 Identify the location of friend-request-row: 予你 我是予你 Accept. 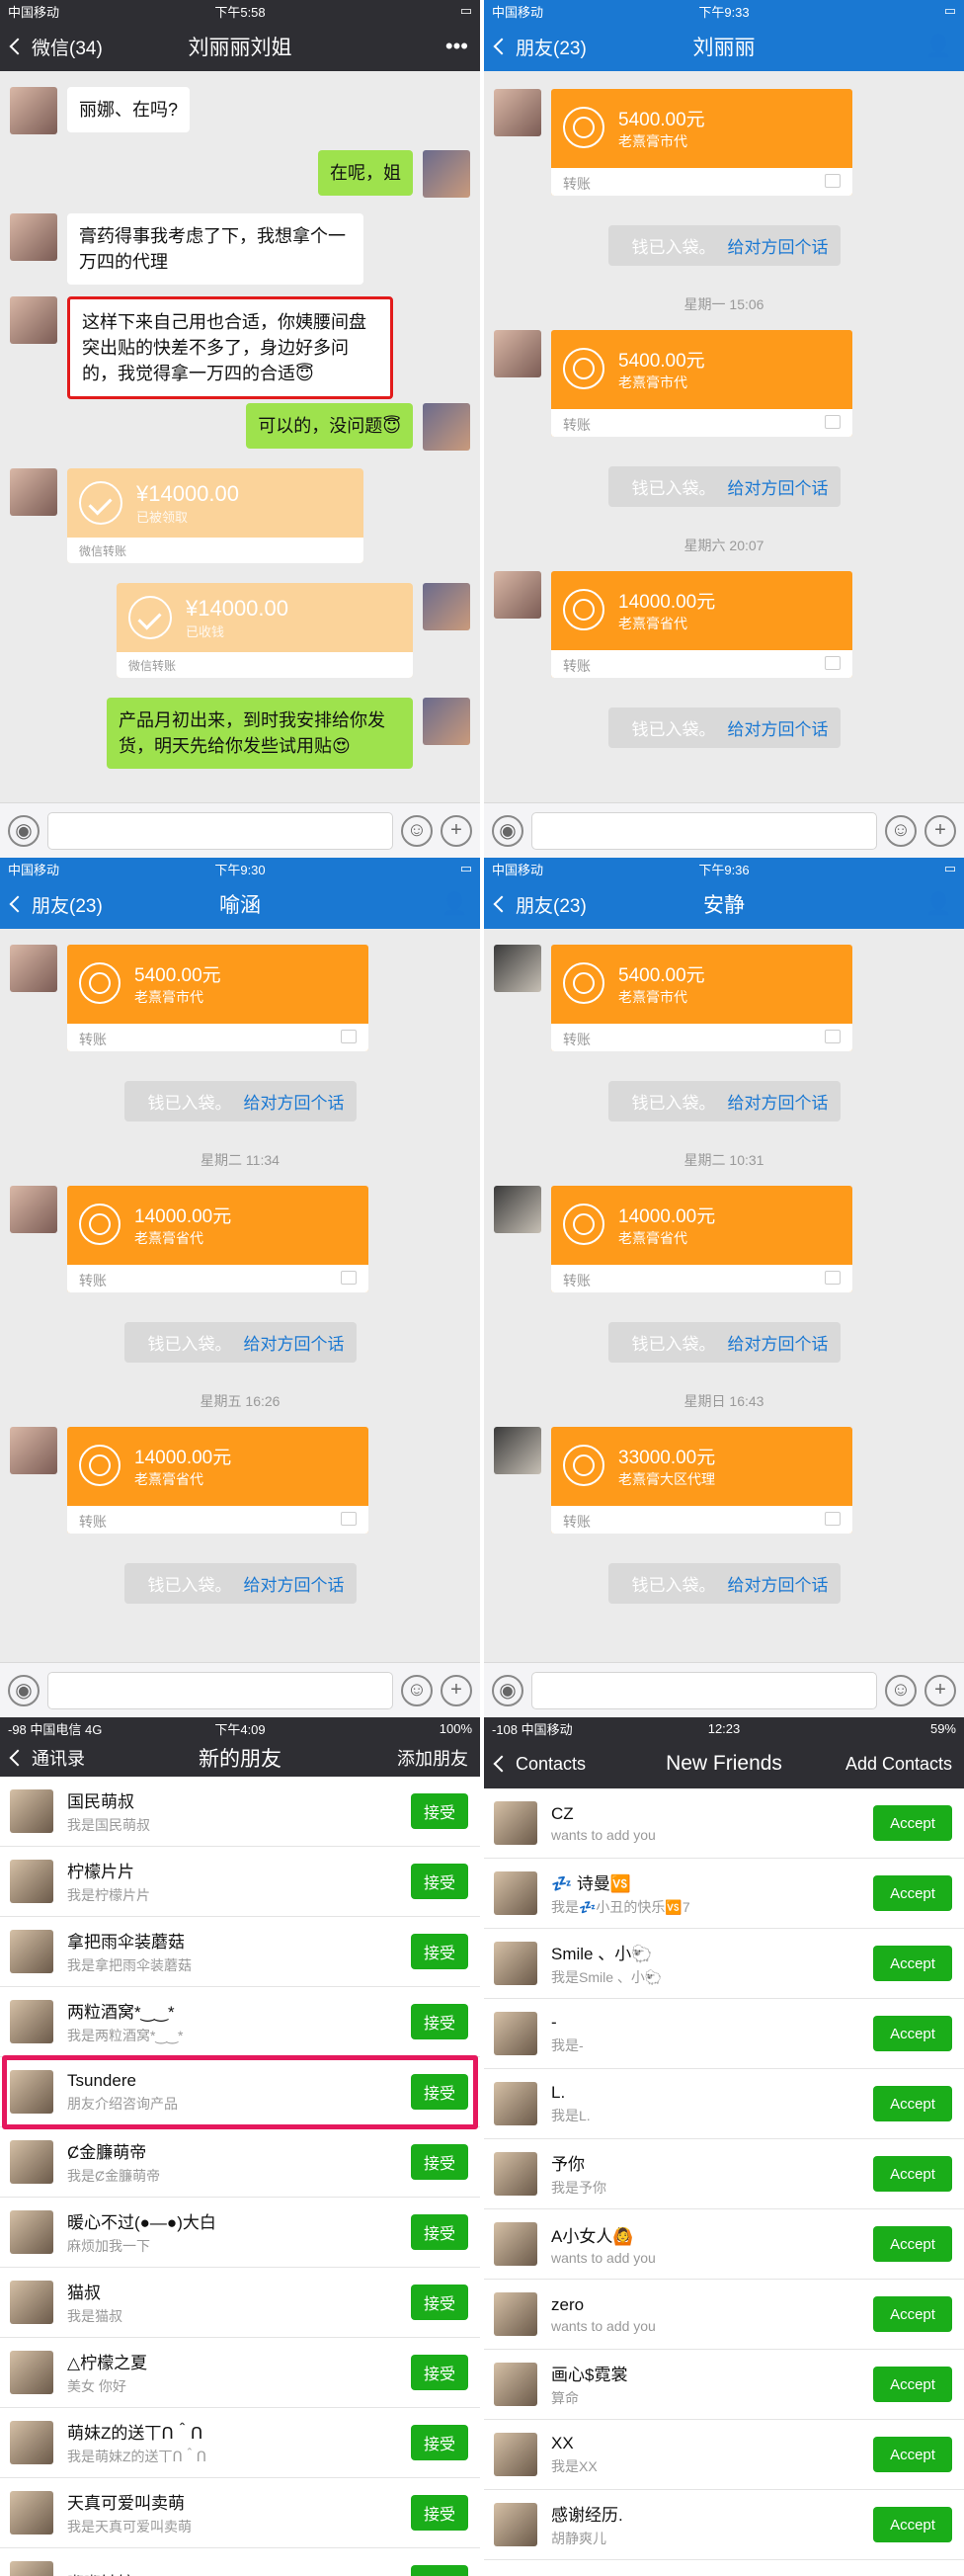
(724, 2174).